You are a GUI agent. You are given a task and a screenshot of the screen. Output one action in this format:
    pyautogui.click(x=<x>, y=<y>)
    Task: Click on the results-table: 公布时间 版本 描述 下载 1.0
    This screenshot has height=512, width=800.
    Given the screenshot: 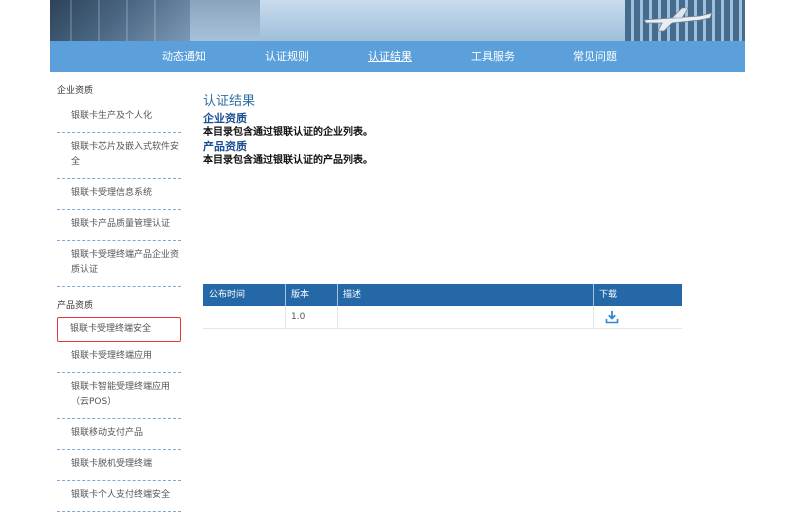 What is the action you would take?
    pyautogui.click(x=442, y=306)
    